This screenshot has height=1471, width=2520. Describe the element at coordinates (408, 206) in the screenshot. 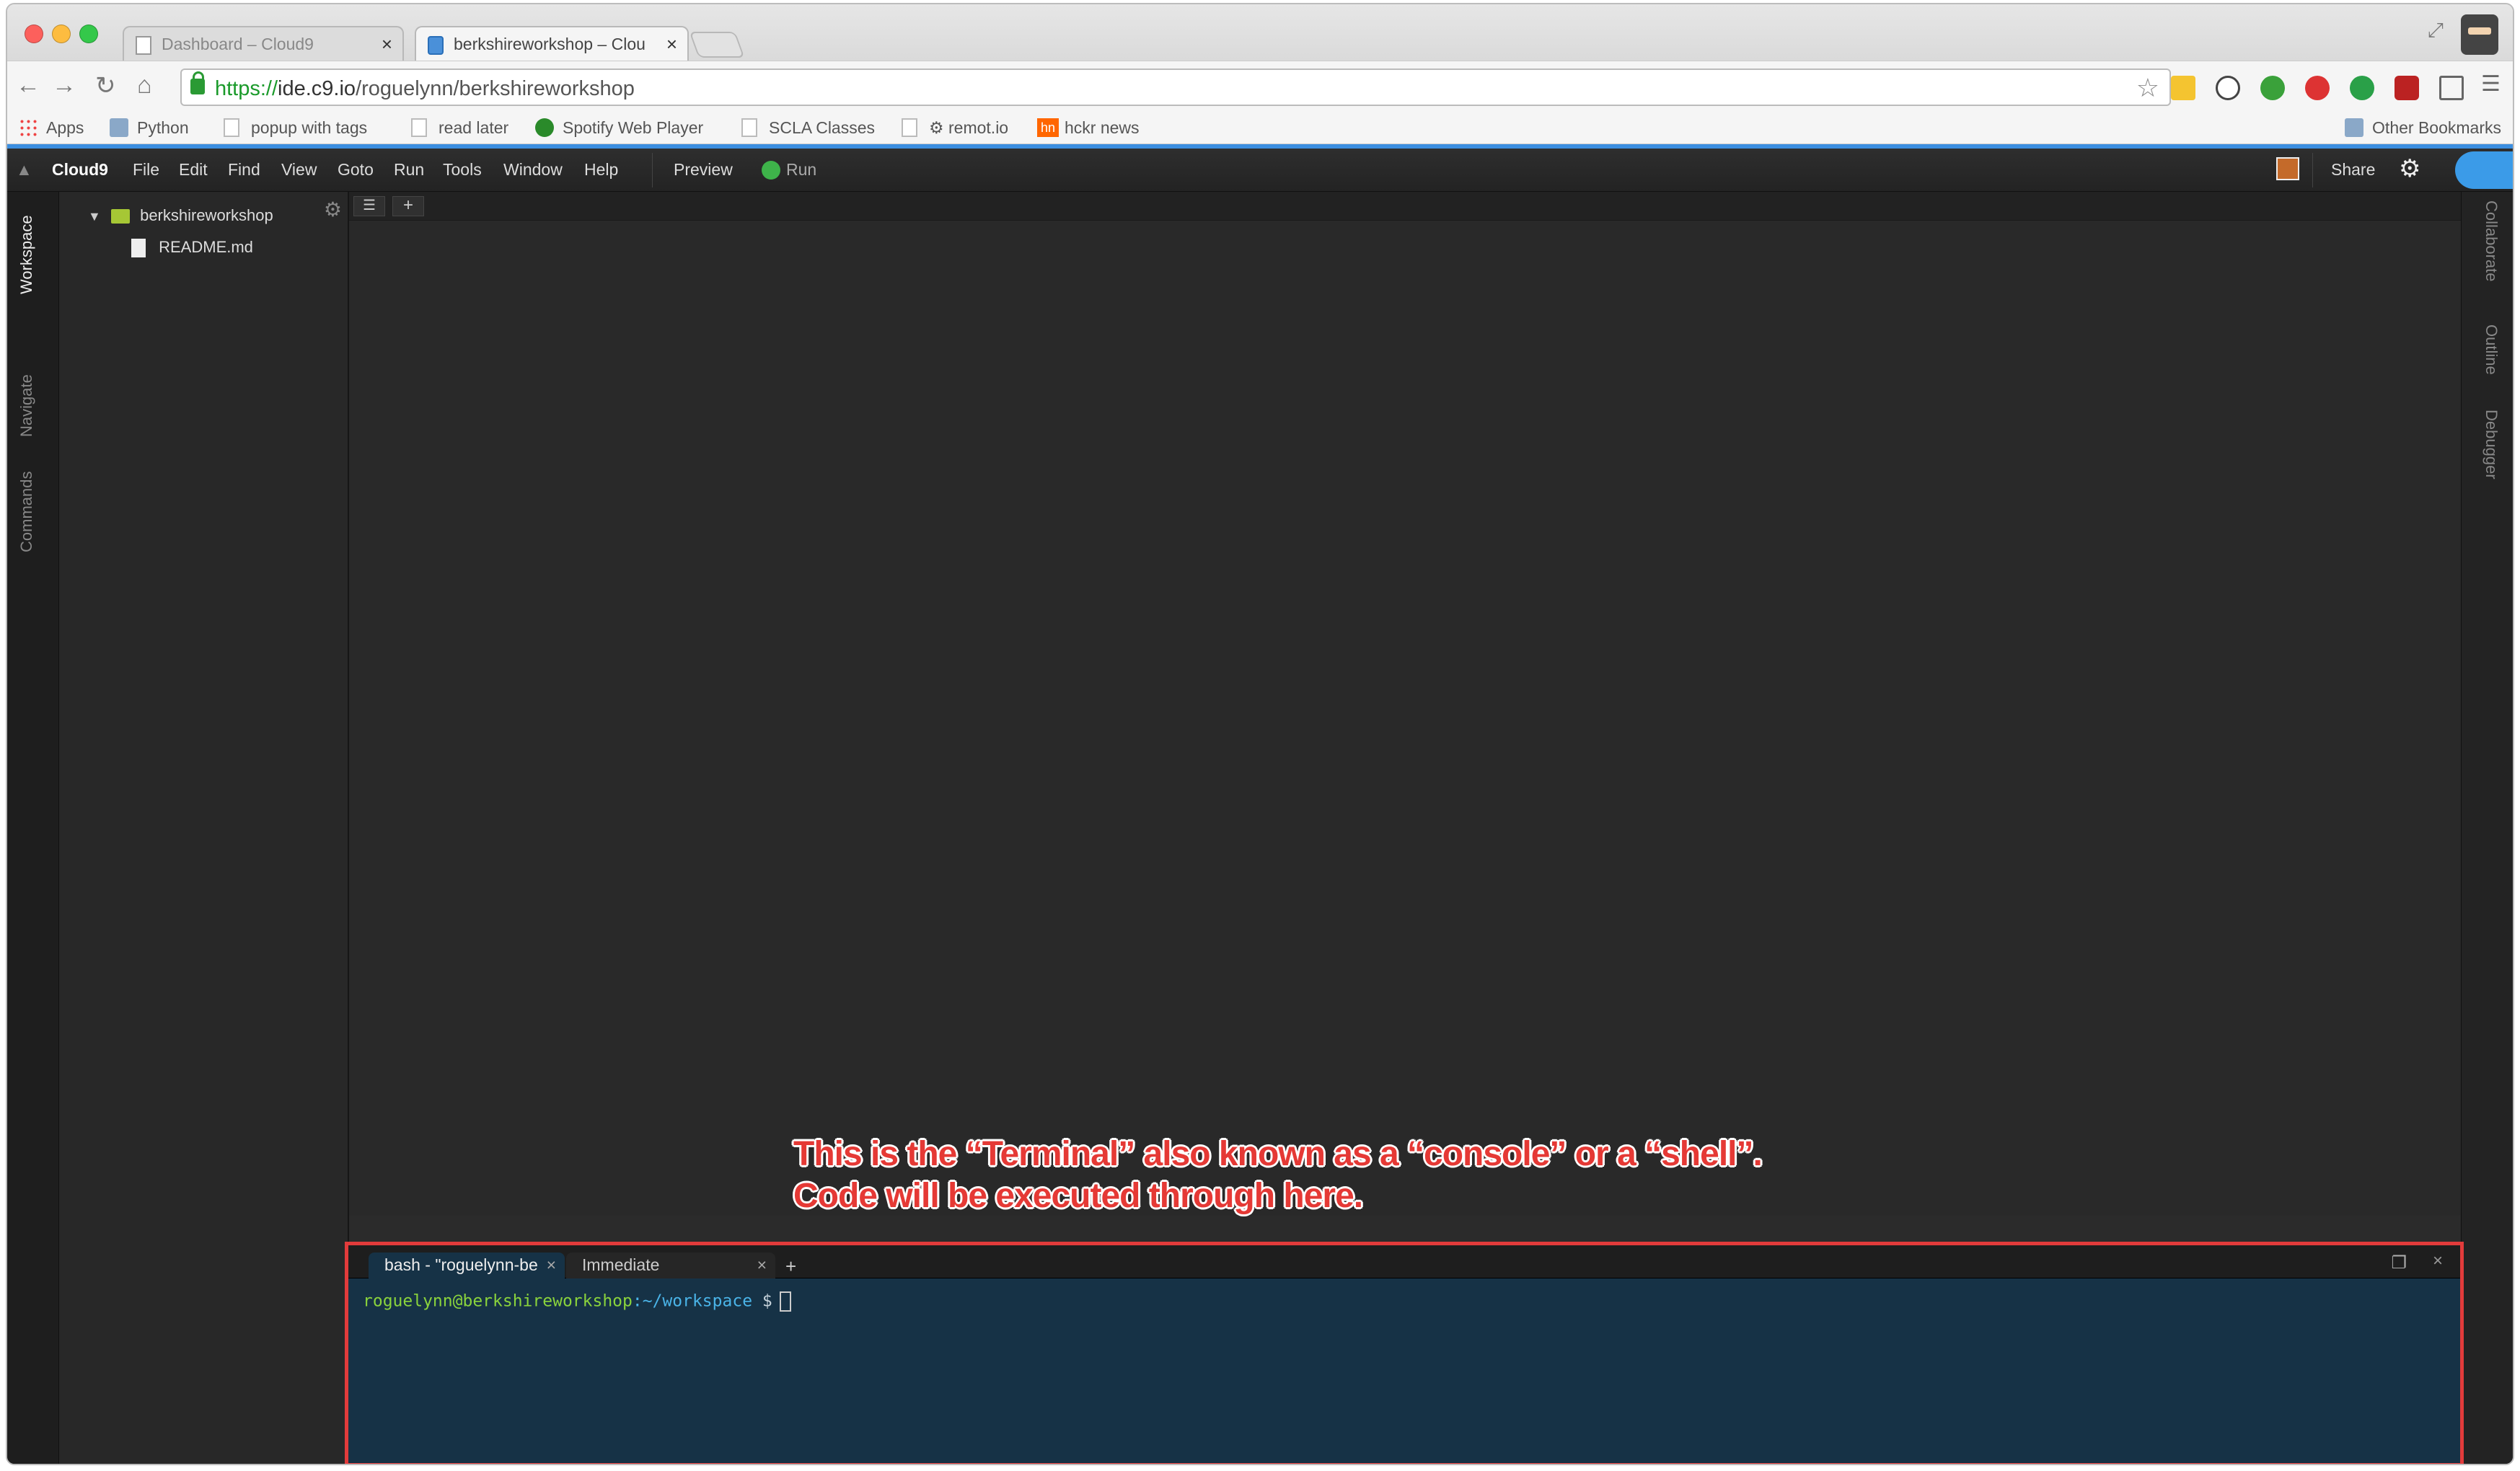

I see `new-editor-tab-button: +` at that location.